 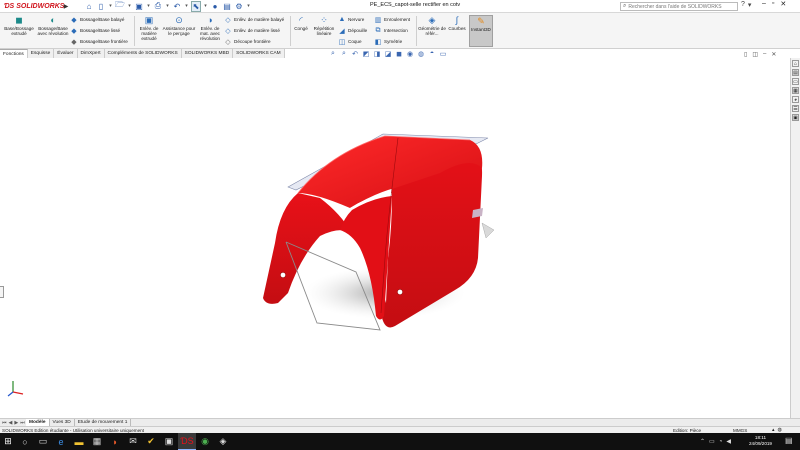 What do you see at coordinates (795, 72) in the screenshot?
I see `design-library-icon: ▤` at bounding box center [795, 72].